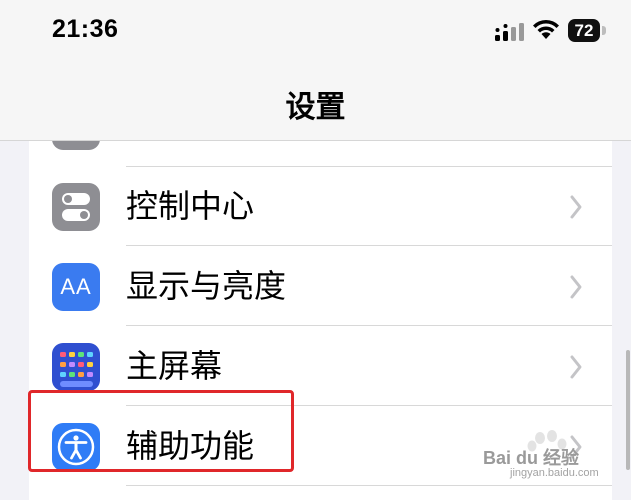 This screenshot has width=631, height=500. What do you see at coordinates (76, 367) in the screenshot?
I see `home-screen-icon` at bounding box center [76, 367].